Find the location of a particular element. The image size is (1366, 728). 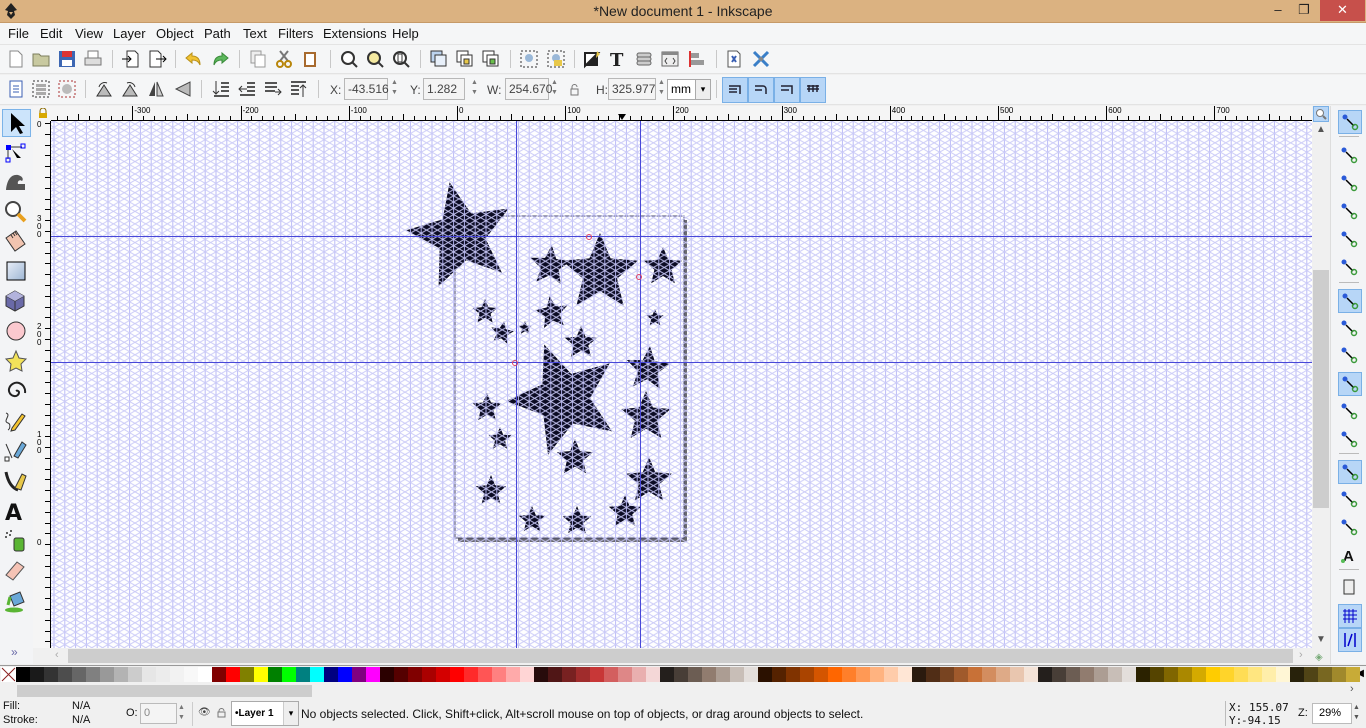

horizontal-ruler: -300 -200 -100 0 100 200 300 400 500 600 700 is located at coordinates (682, 113).